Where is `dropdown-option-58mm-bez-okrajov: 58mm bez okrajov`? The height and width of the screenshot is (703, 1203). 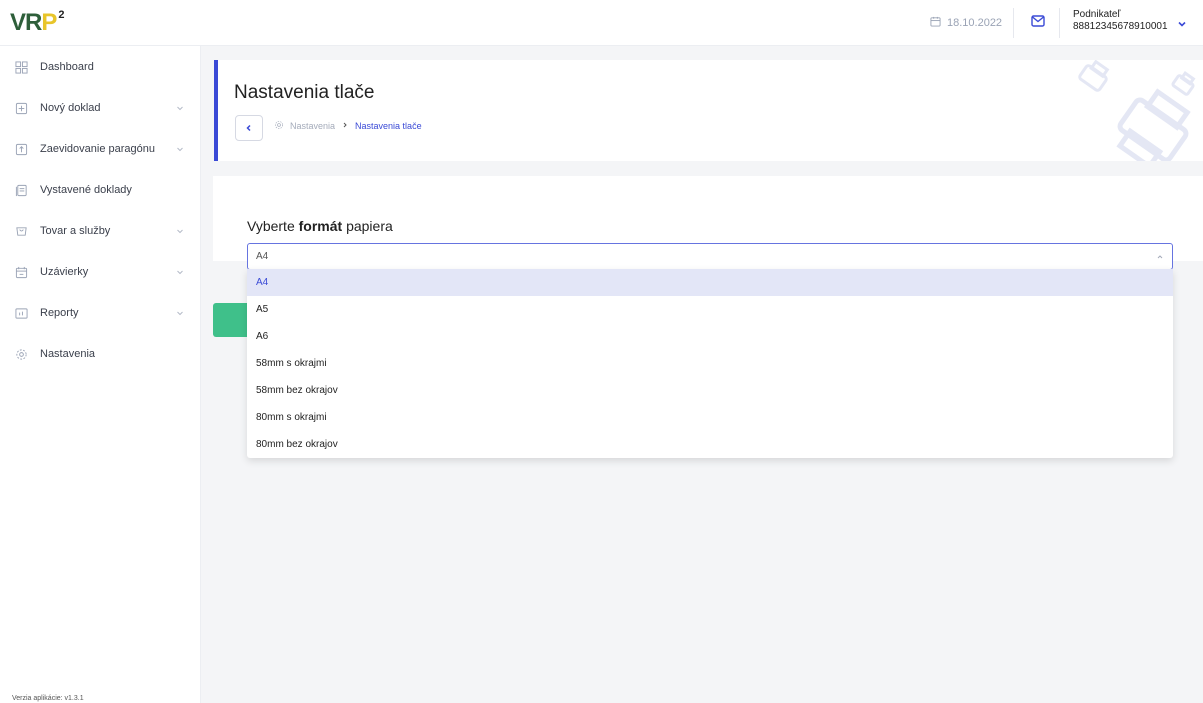 dropdown-option-58mm-bez-okrajov: 58mm bez okrajov is located at coordinates (710, 390).